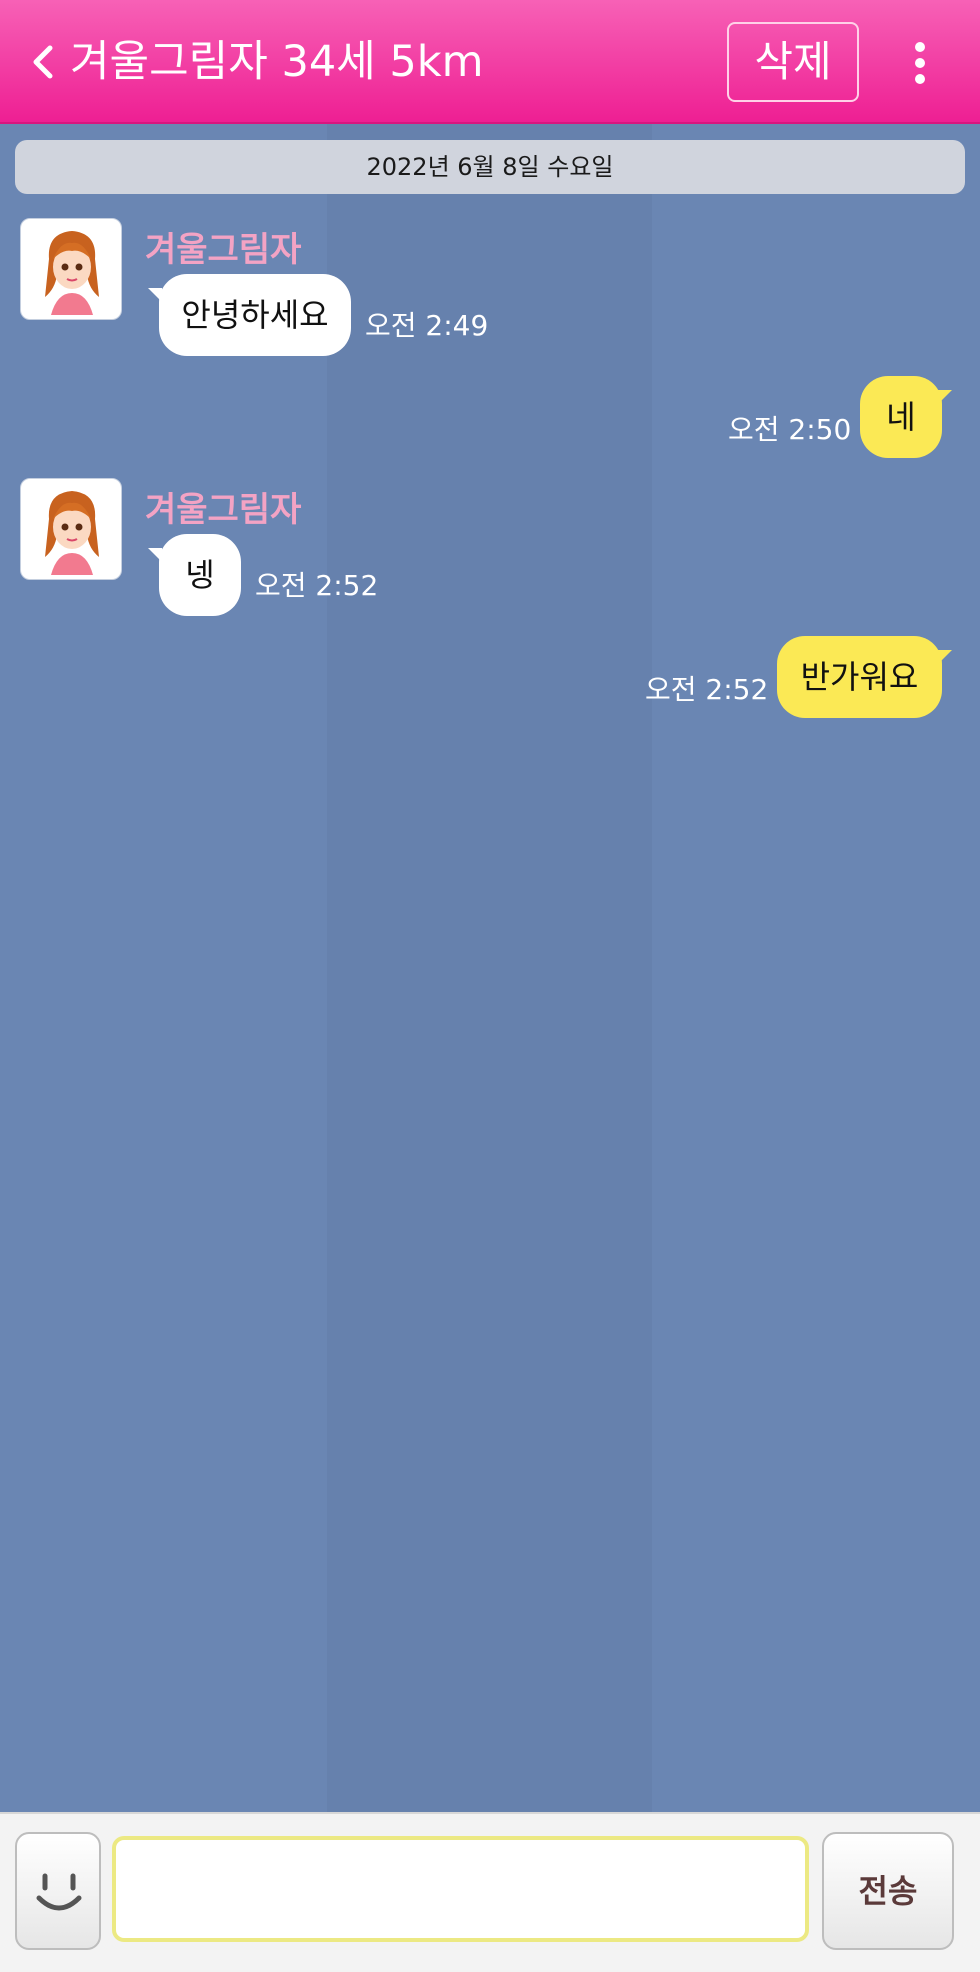 This screenshot has height=1972, width=980. I want to click on message-input, so click(460, 1889).